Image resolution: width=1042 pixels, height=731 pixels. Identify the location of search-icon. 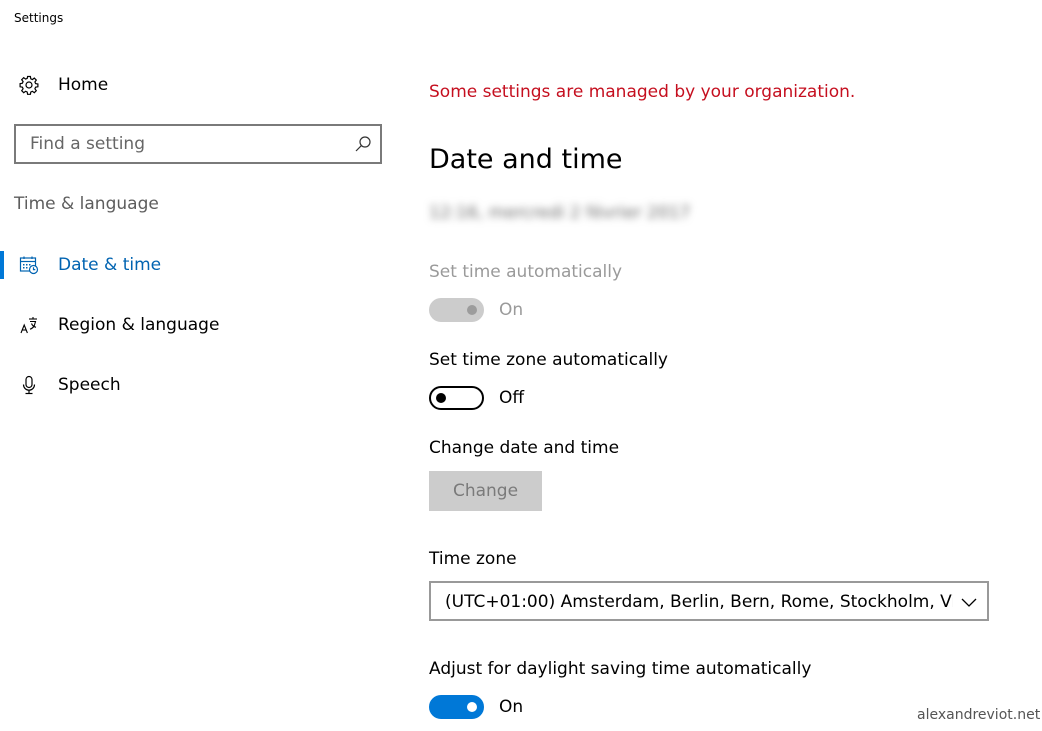
(363, 144).